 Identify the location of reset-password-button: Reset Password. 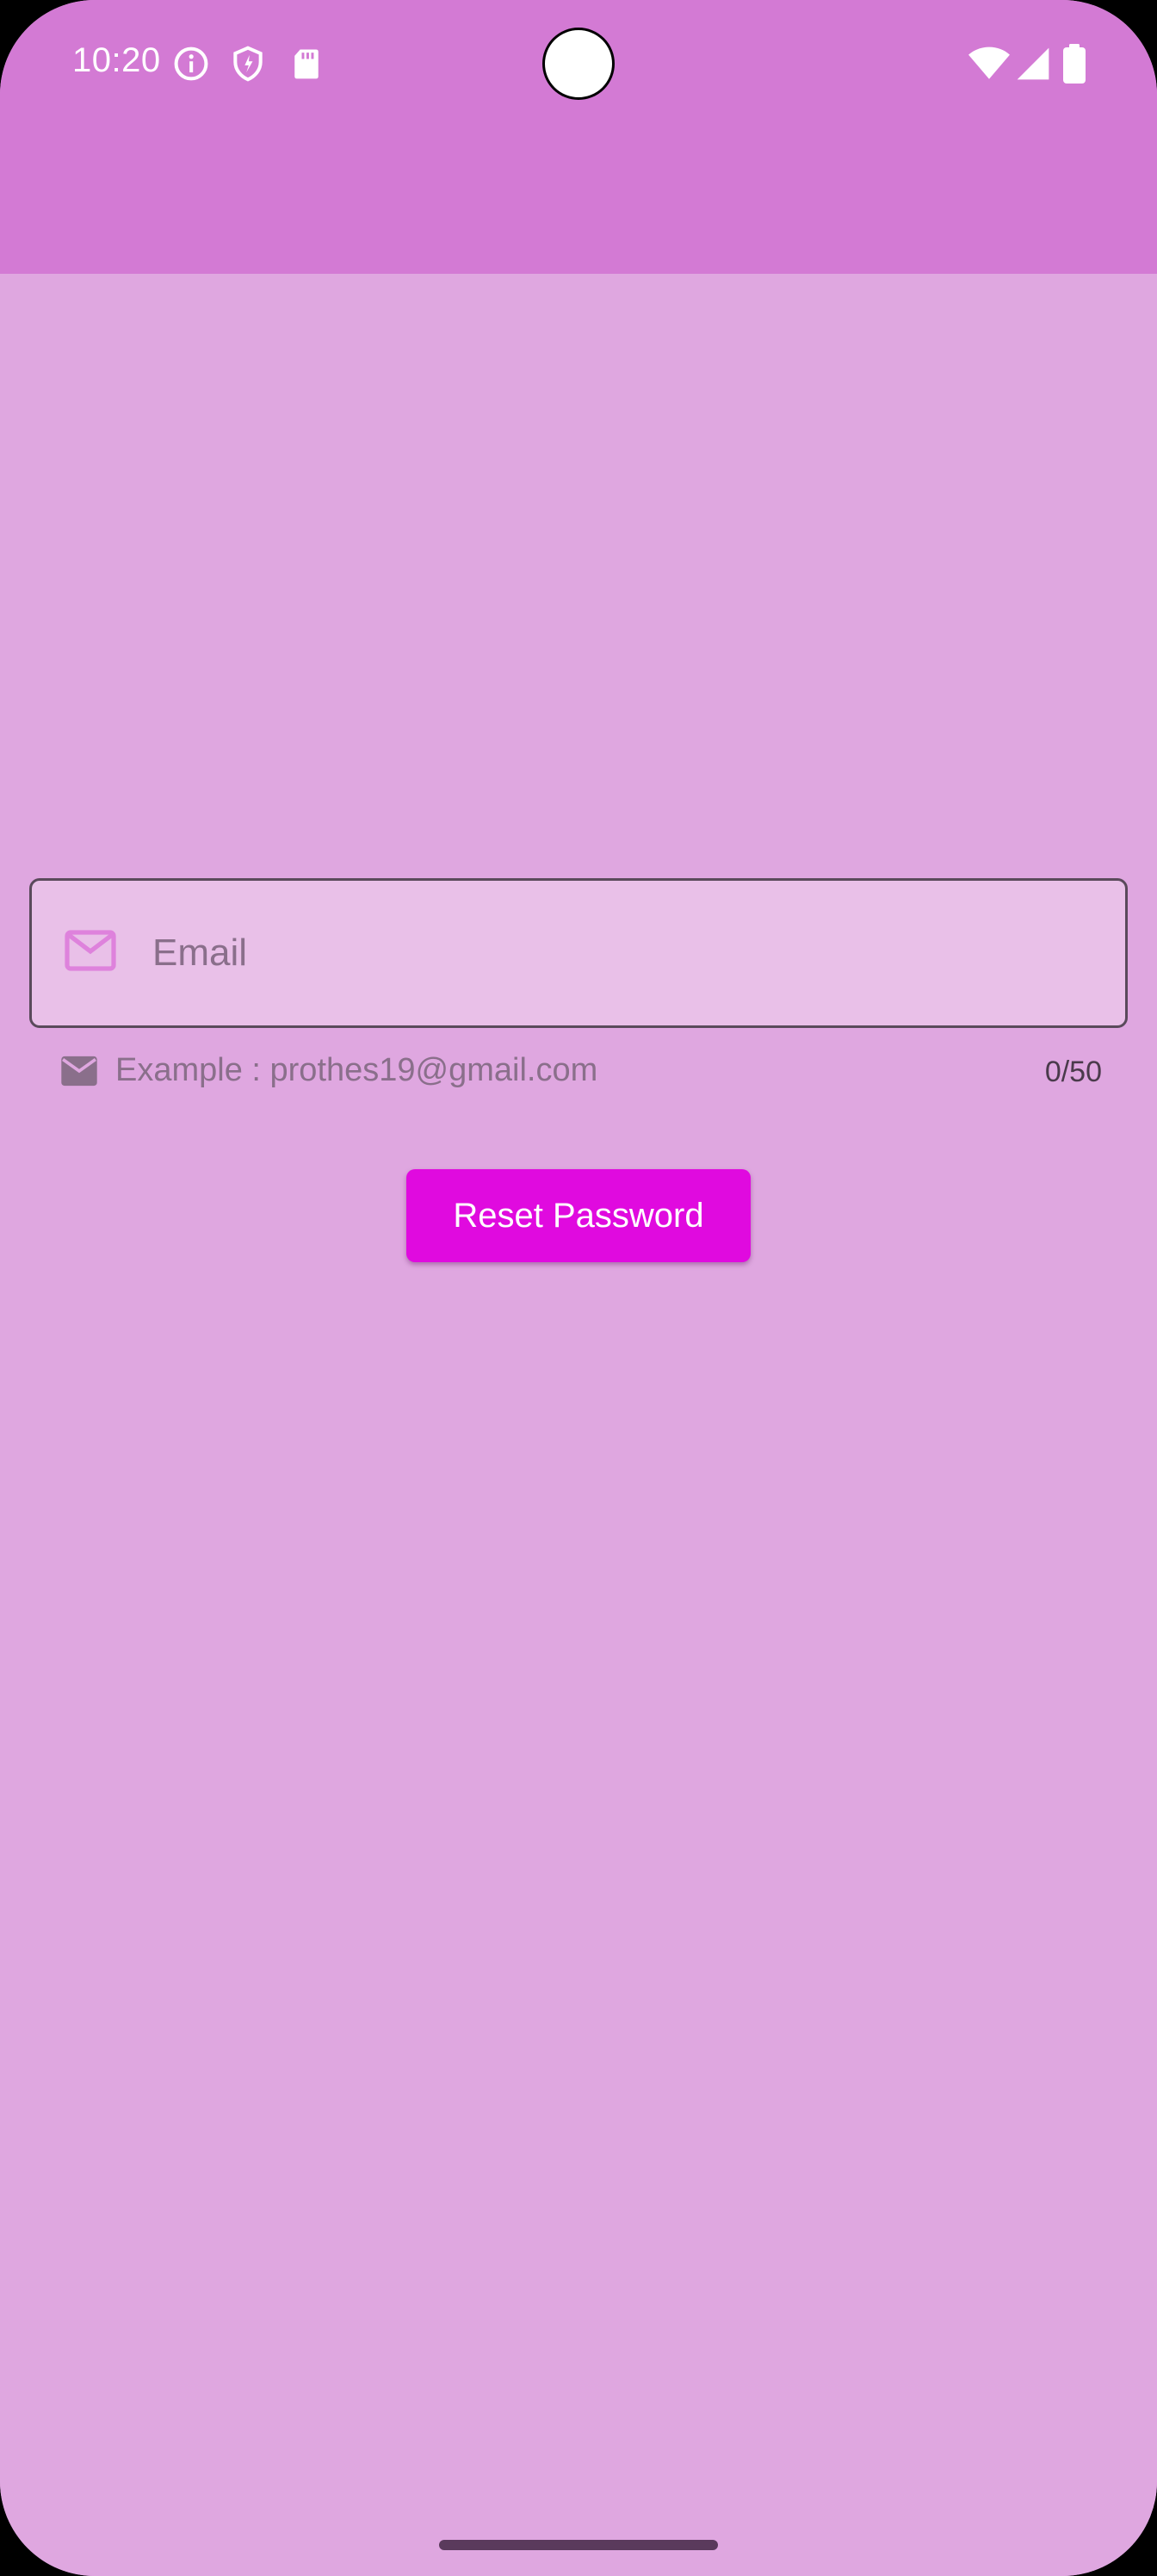
(579, 1215).